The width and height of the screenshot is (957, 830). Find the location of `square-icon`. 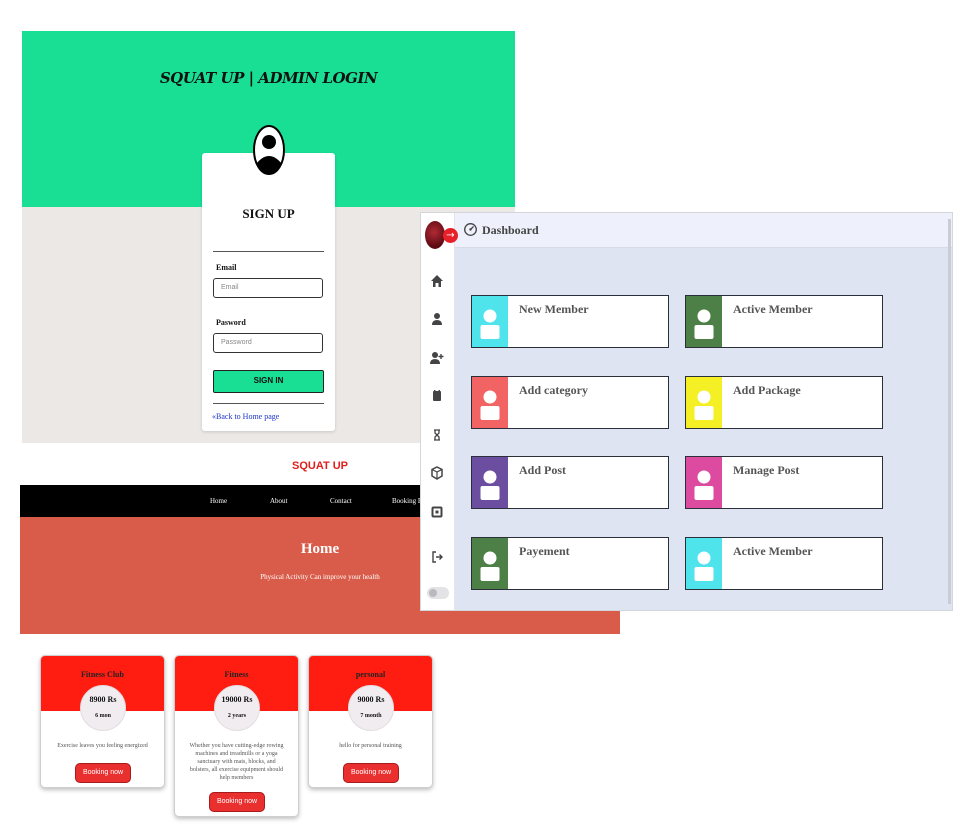

square-icon is located at coordinates (437, 512).